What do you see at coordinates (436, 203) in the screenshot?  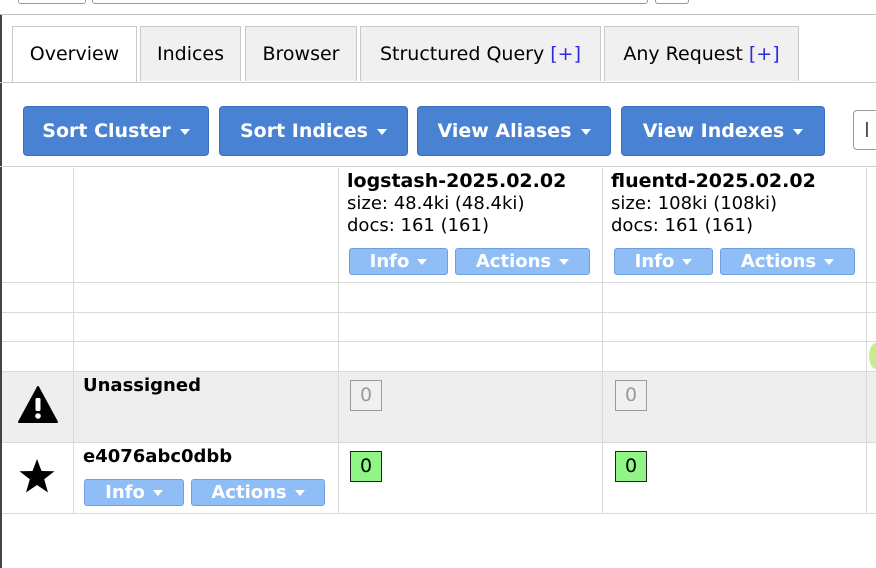 I see `index-size: size: 48.4ki (48.4ki)` at bounding box center [436, 203].